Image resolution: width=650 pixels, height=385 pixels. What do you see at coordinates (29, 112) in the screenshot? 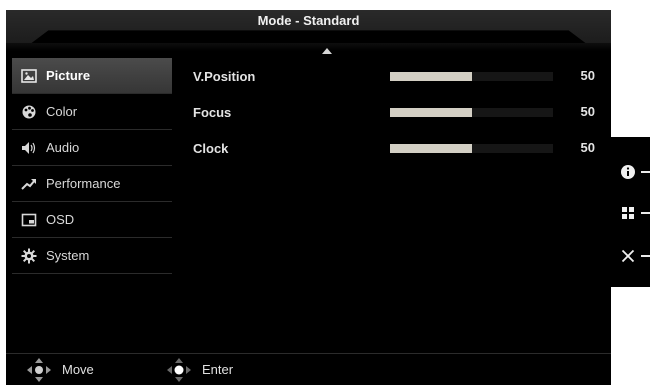
I see `palette-icon` at bounding box center [29, 112].